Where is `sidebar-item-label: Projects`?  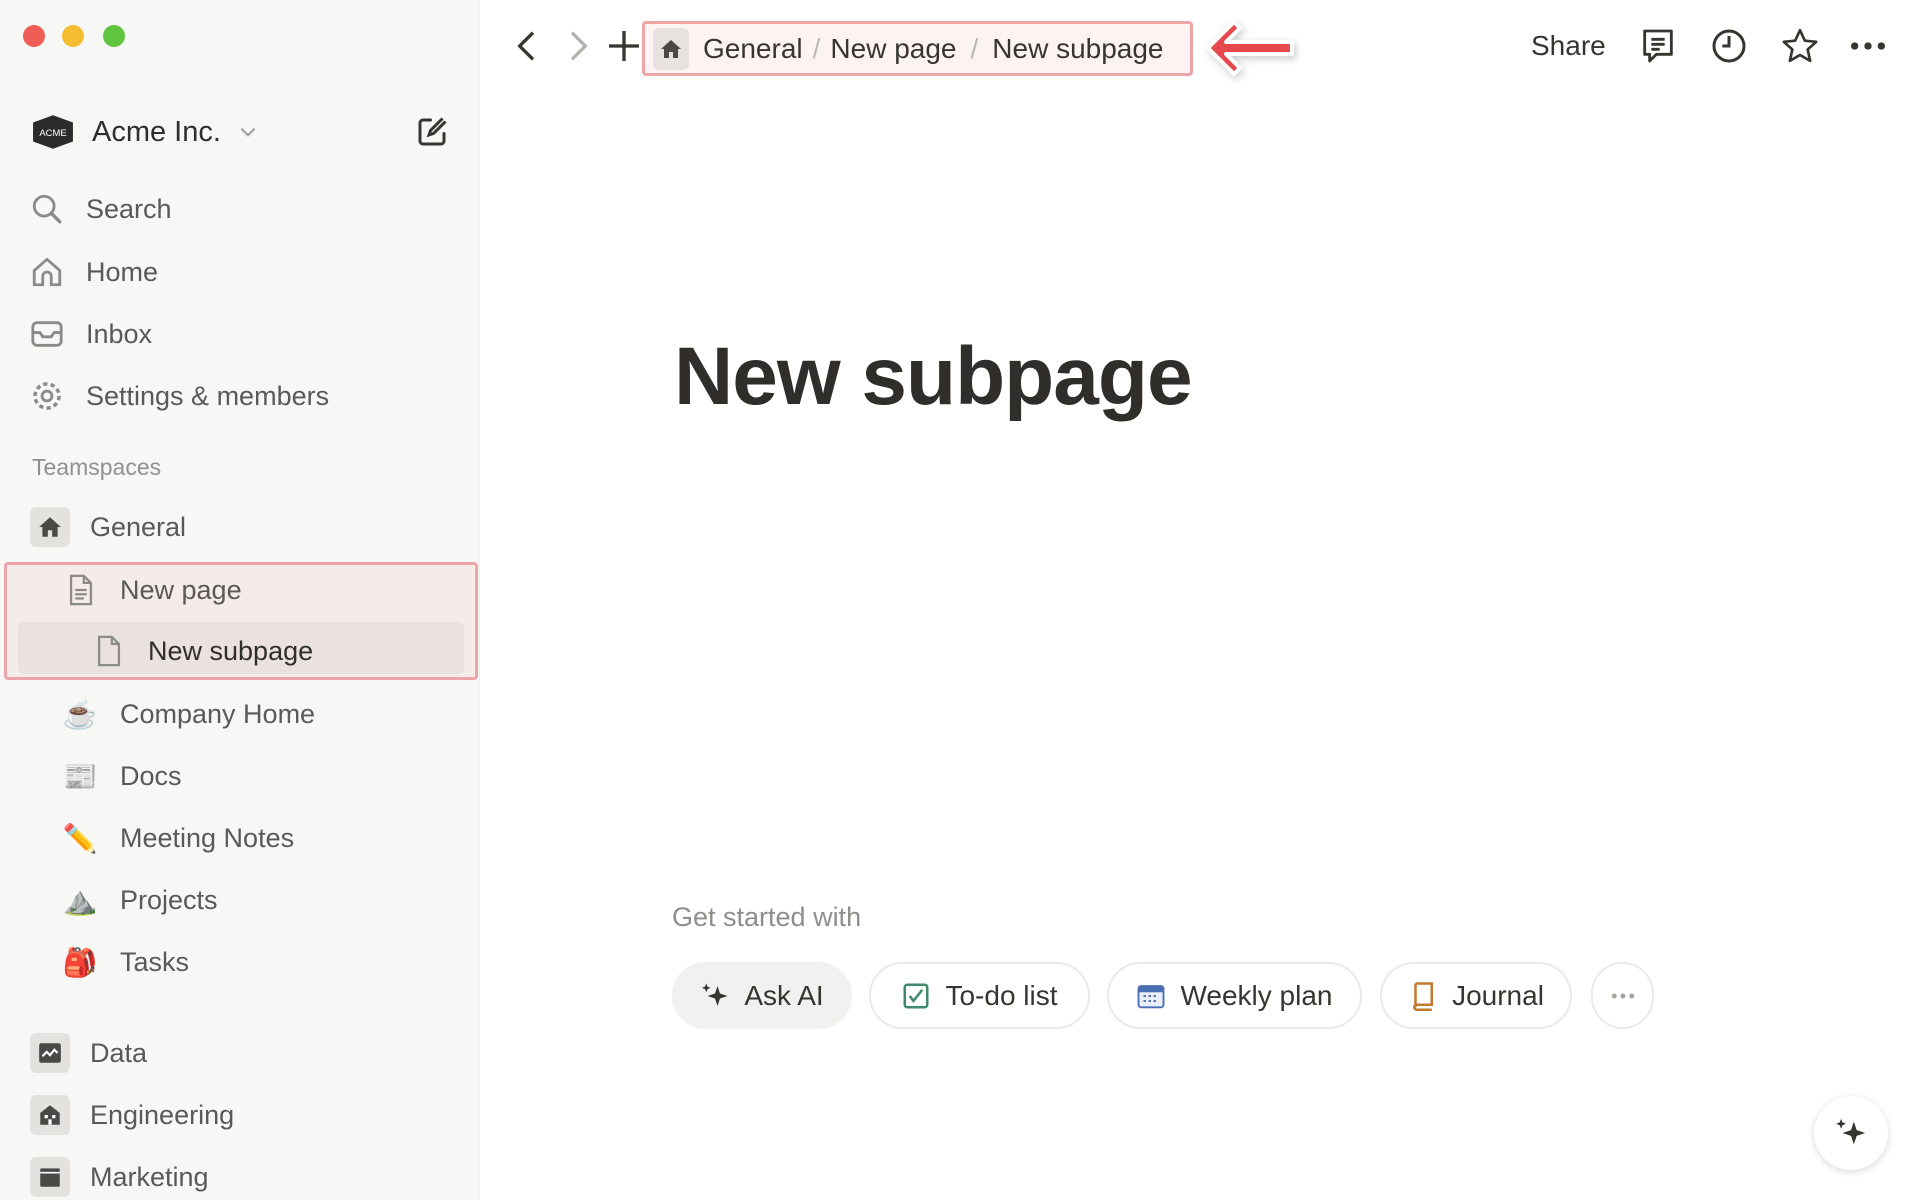
sidebar-item-label: Projects is located at coordinates (169, 899).